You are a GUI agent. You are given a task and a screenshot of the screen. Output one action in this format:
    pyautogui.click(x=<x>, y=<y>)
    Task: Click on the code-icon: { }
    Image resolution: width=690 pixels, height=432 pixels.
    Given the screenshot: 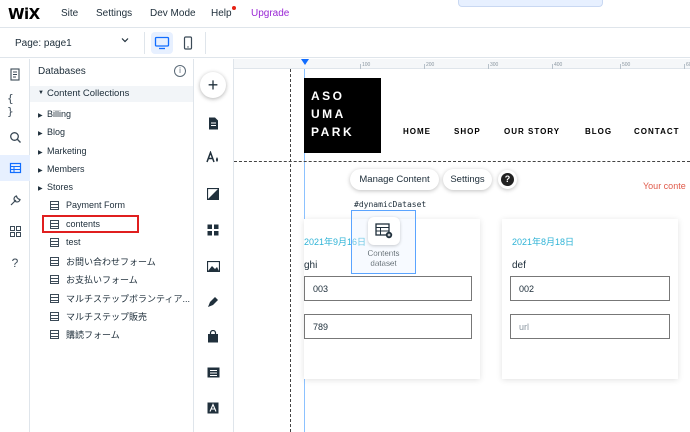 What is the action you would take?
    pyautogui.click(x=15, y=105)
    